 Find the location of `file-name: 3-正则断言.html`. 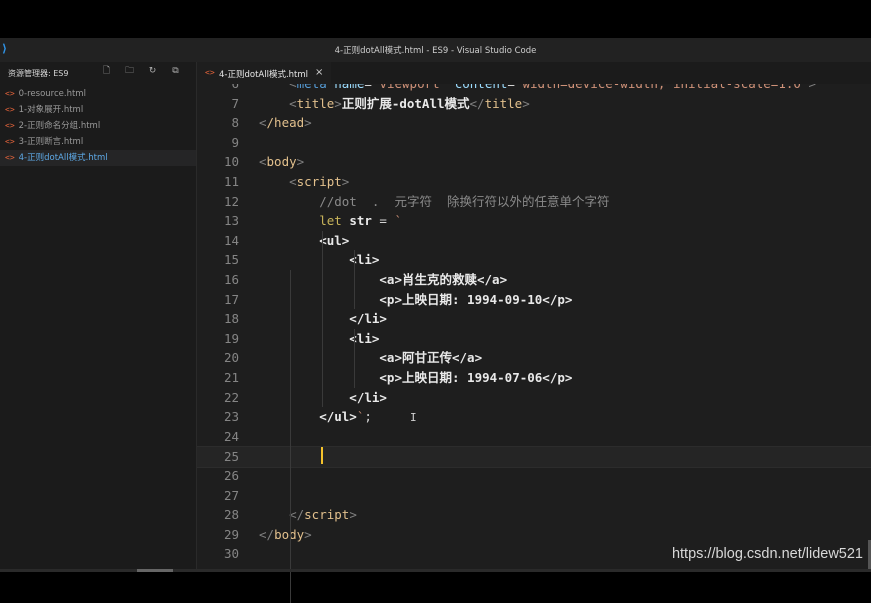

file-name: 3-正则断言.html is located at coordinates (51, 142).